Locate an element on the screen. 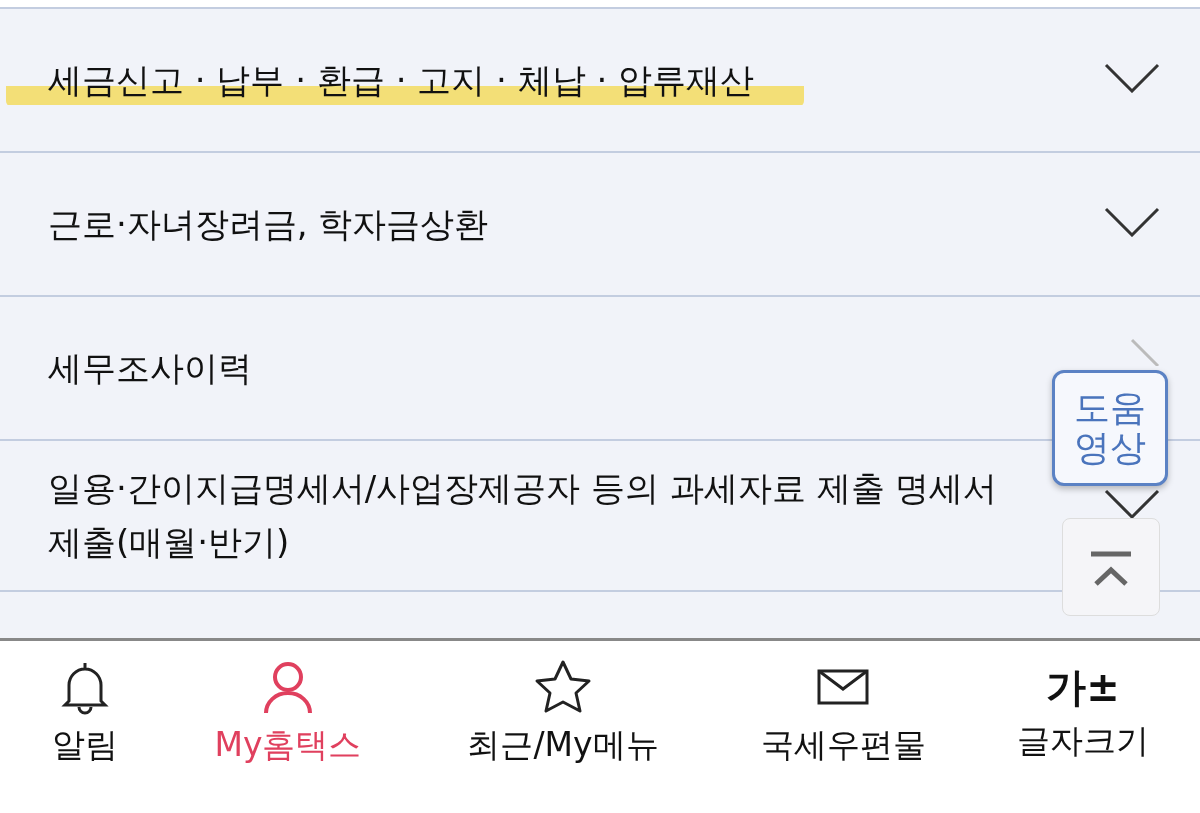  menu-item-label: 근로·자녀장려금, 학자금상환 is located at coordinates (268, 224).